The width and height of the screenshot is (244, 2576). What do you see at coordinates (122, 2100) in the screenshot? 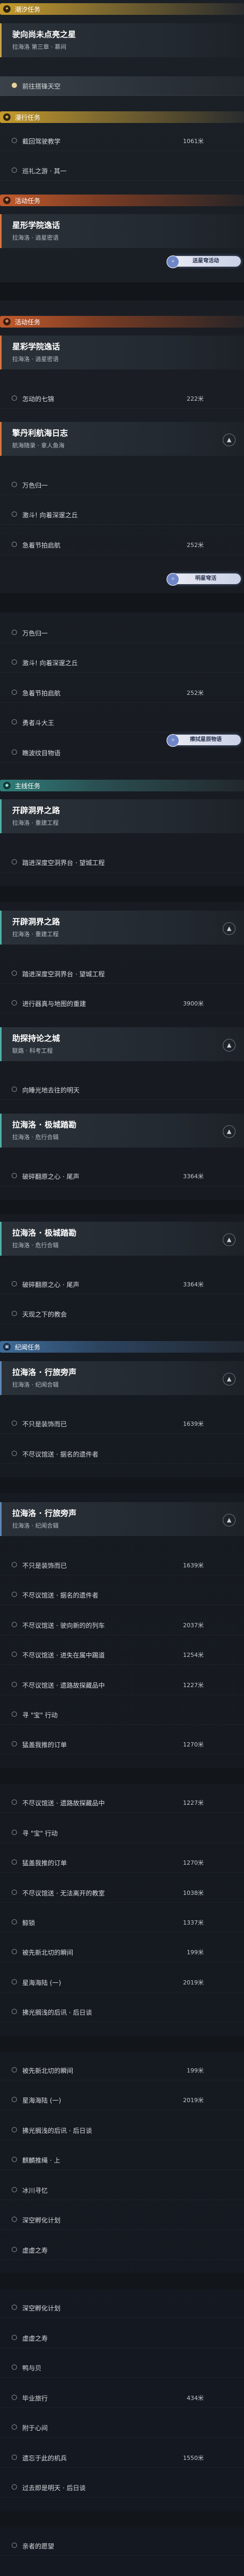
I see `quest-step-r38: 星海海陆 (一) 2019米` at bounding box center [122, 2100].